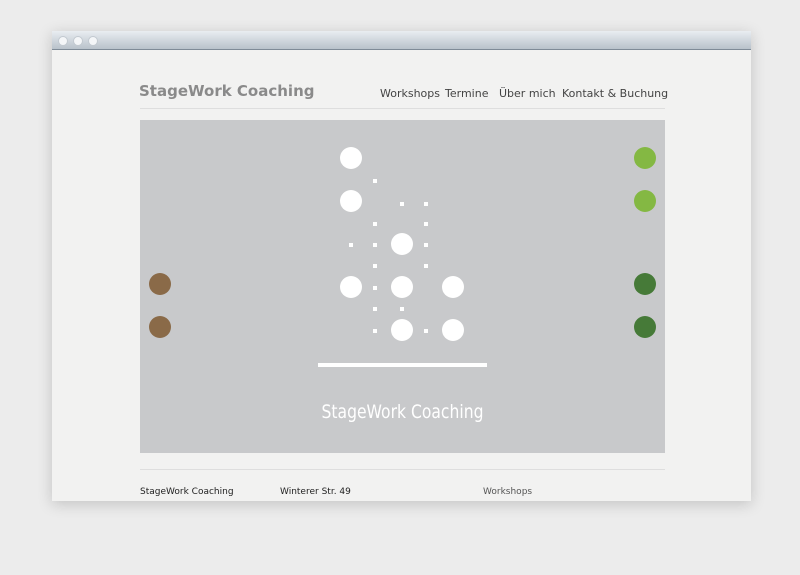  Describe the element at coordinates (401, 40) in the screenshot. I see `window-titlebar` at that location.